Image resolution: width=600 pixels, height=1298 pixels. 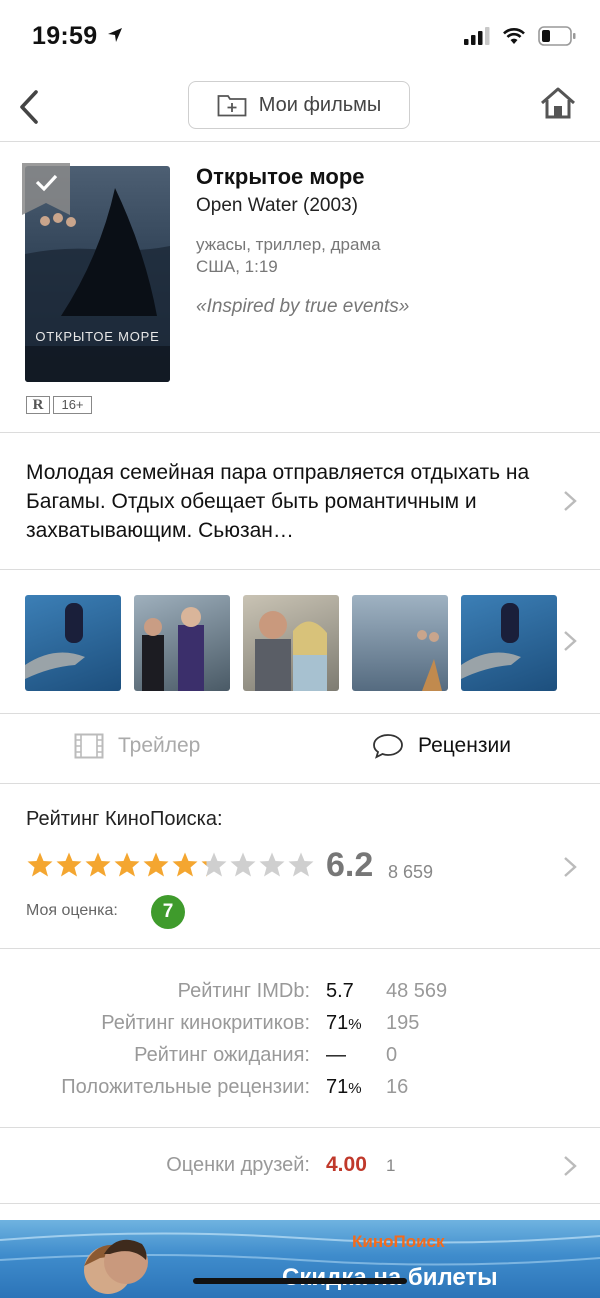 What do you see at coordinates (38, 405) in the screenshot?
I see `mpaa-rating-badge: R` at bounding box center [38, 405].